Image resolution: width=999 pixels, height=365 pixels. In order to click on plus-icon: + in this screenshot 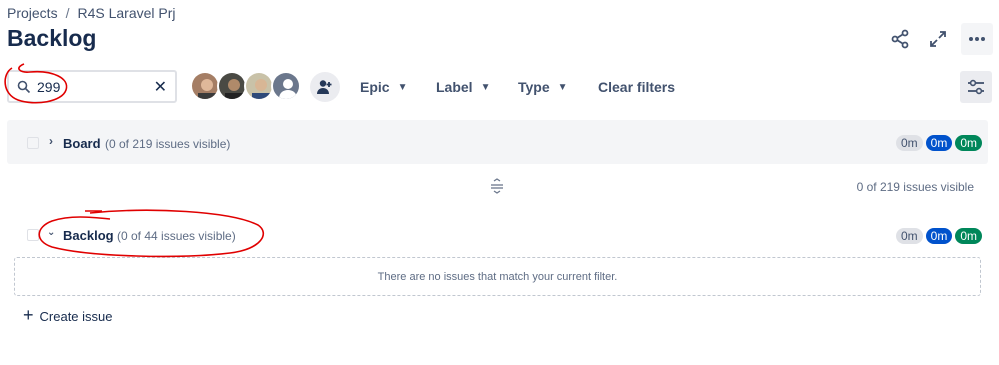, I will do `click(28, 315)`.